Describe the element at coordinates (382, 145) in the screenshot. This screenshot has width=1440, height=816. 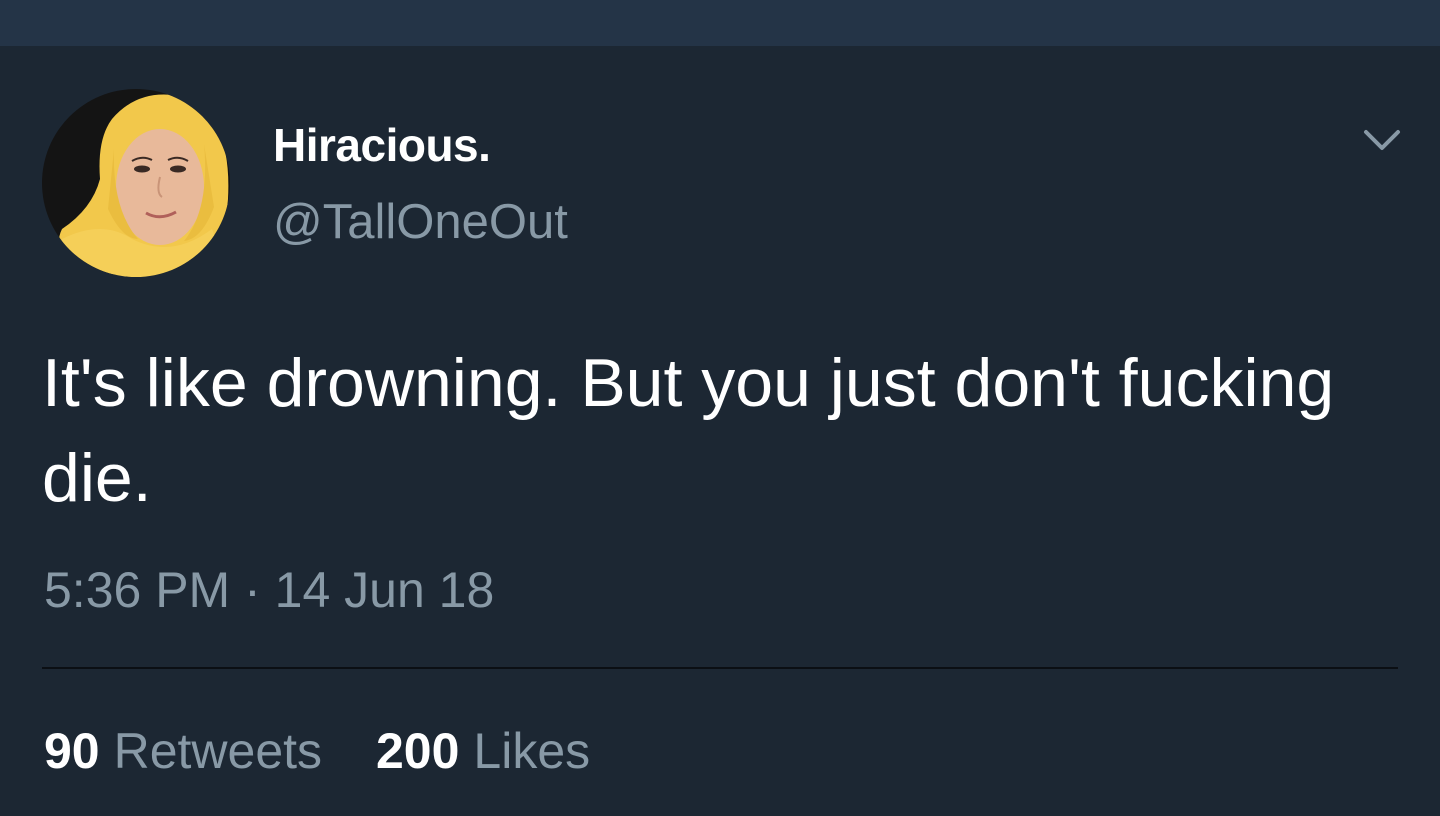
I see `author-display-name: Hiracious.` at that location.